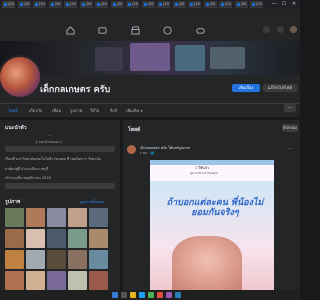  What do you see at coordinates (284, 4) in the screenshot?
I see `maximize-button: ☐` at bounding box center [284, 4].